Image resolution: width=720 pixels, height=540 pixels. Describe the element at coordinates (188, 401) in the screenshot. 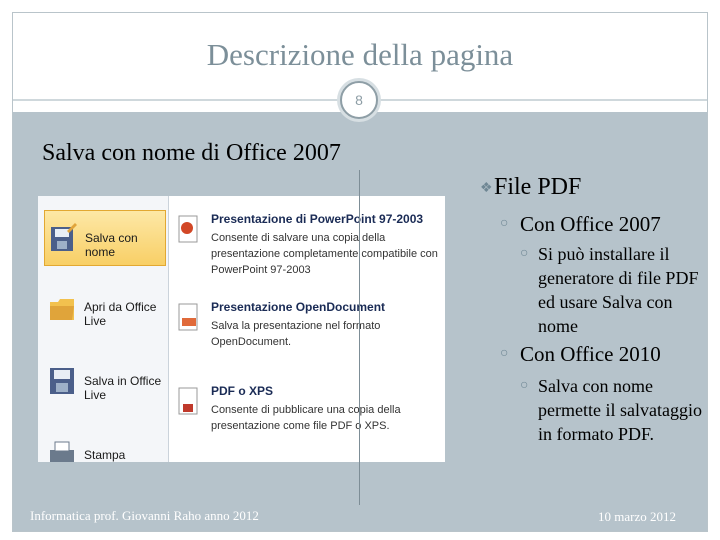

I see `pdf-file-icon` at that location.